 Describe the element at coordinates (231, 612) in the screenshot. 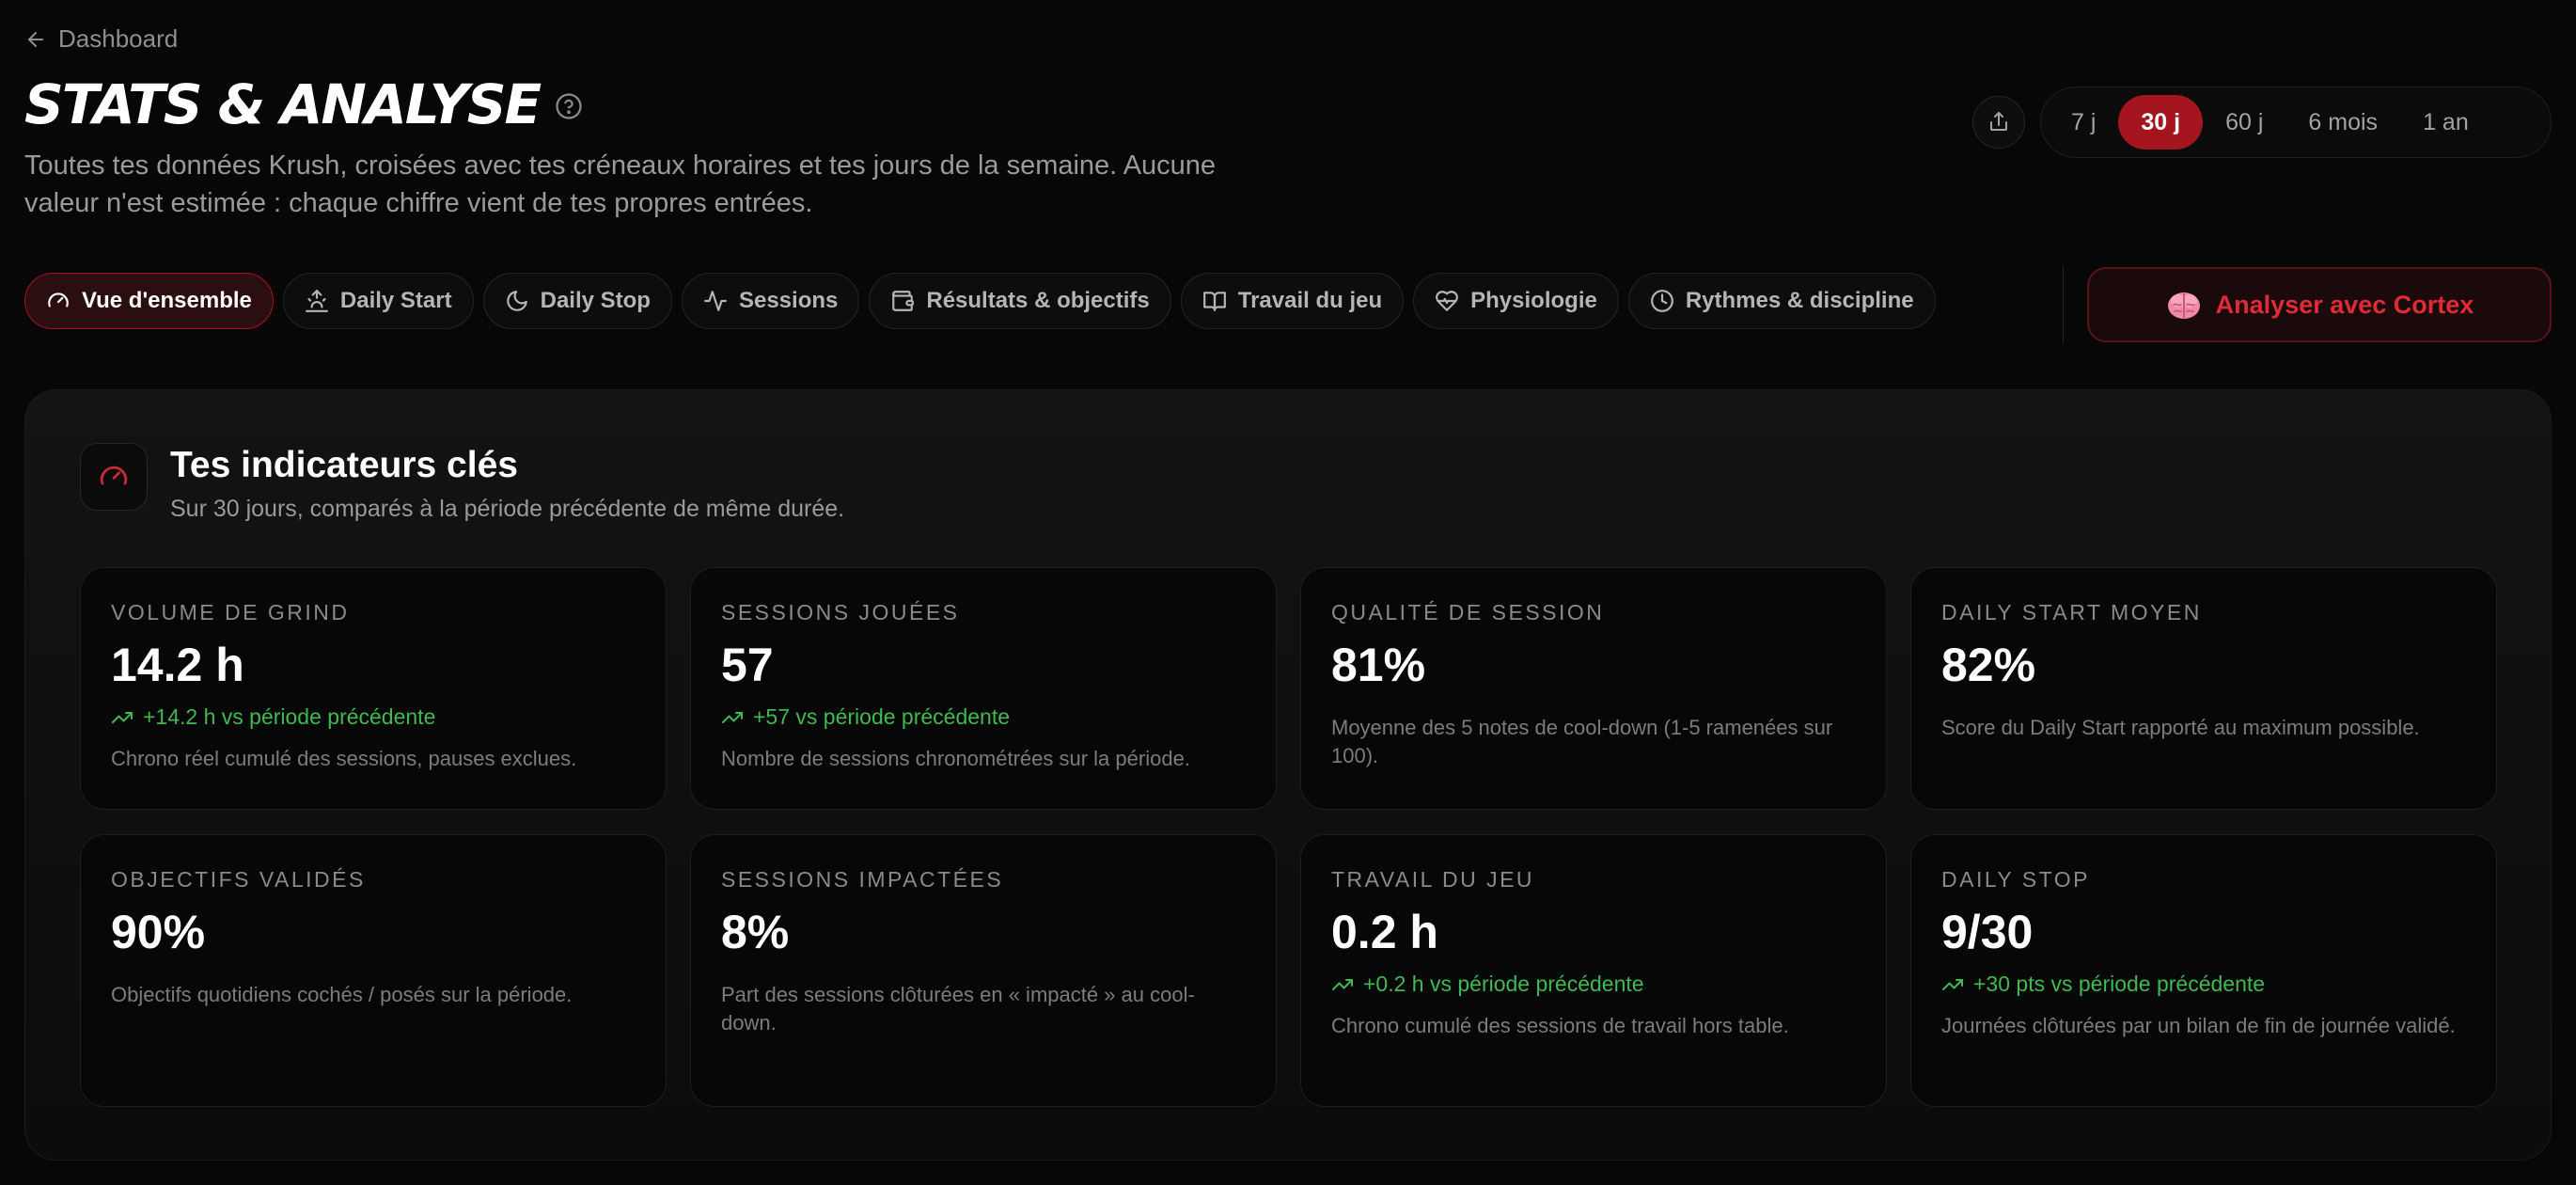

I see `kpi-label: VOLUME DE GRIND` at that location.